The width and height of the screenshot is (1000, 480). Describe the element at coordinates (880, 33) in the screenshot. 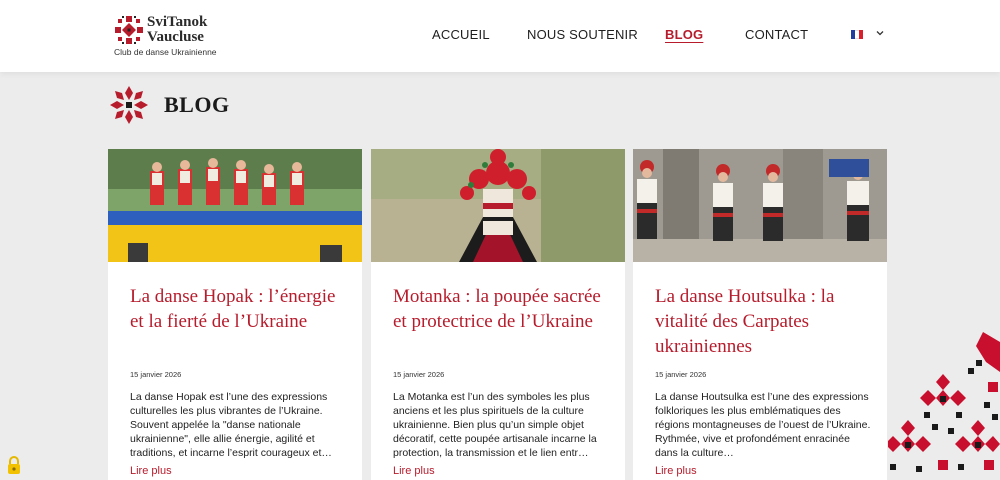

I see `chevron-down-icon` at that location.